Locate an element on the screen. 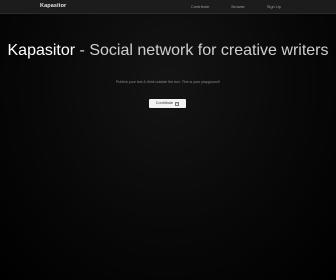 This screenshot has height=280, width=336. nav-link-browse: Browse is located at coordinates (237, 6).